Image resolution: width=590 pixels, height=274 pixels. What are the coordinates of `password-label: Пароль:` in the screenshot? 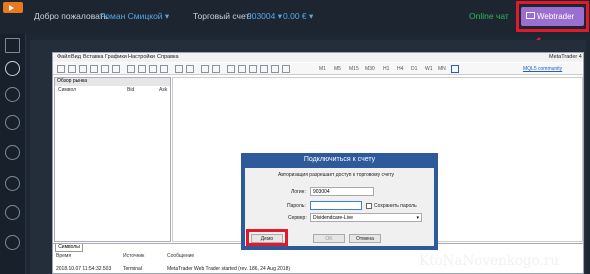 It's located at (296, 206).